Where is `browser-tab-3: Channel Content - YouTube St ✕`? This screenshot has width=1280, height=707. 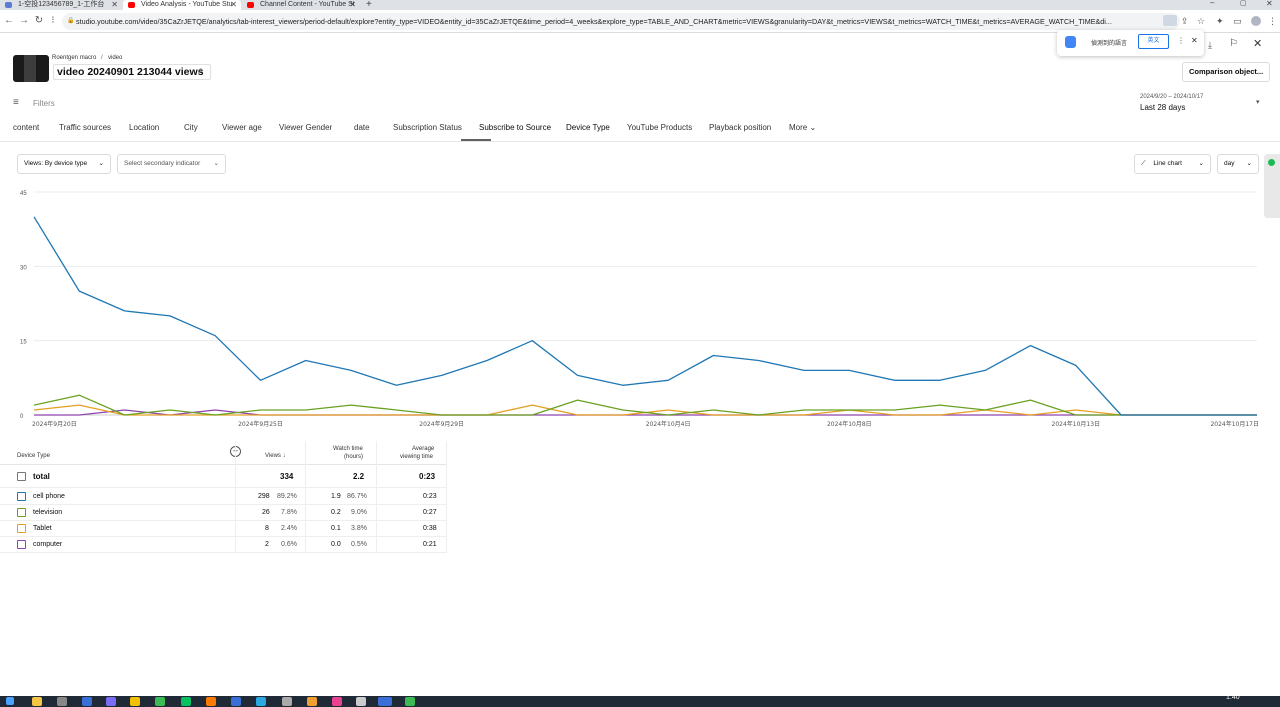 browser-tab-3: Channel Content - YouTube St ✕ is located at coordinates (301, 5).